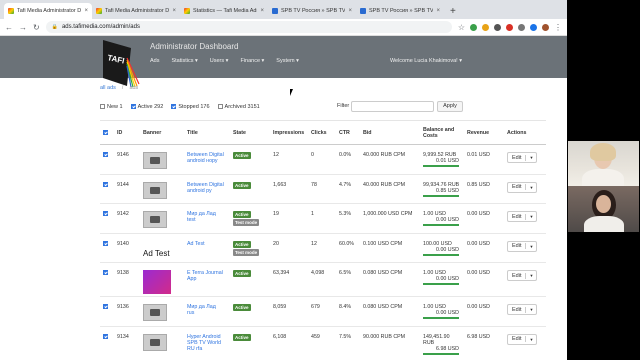 This screenshot has width=640, height=360. I want to click on col-bid: Bid, so click(390, 132).